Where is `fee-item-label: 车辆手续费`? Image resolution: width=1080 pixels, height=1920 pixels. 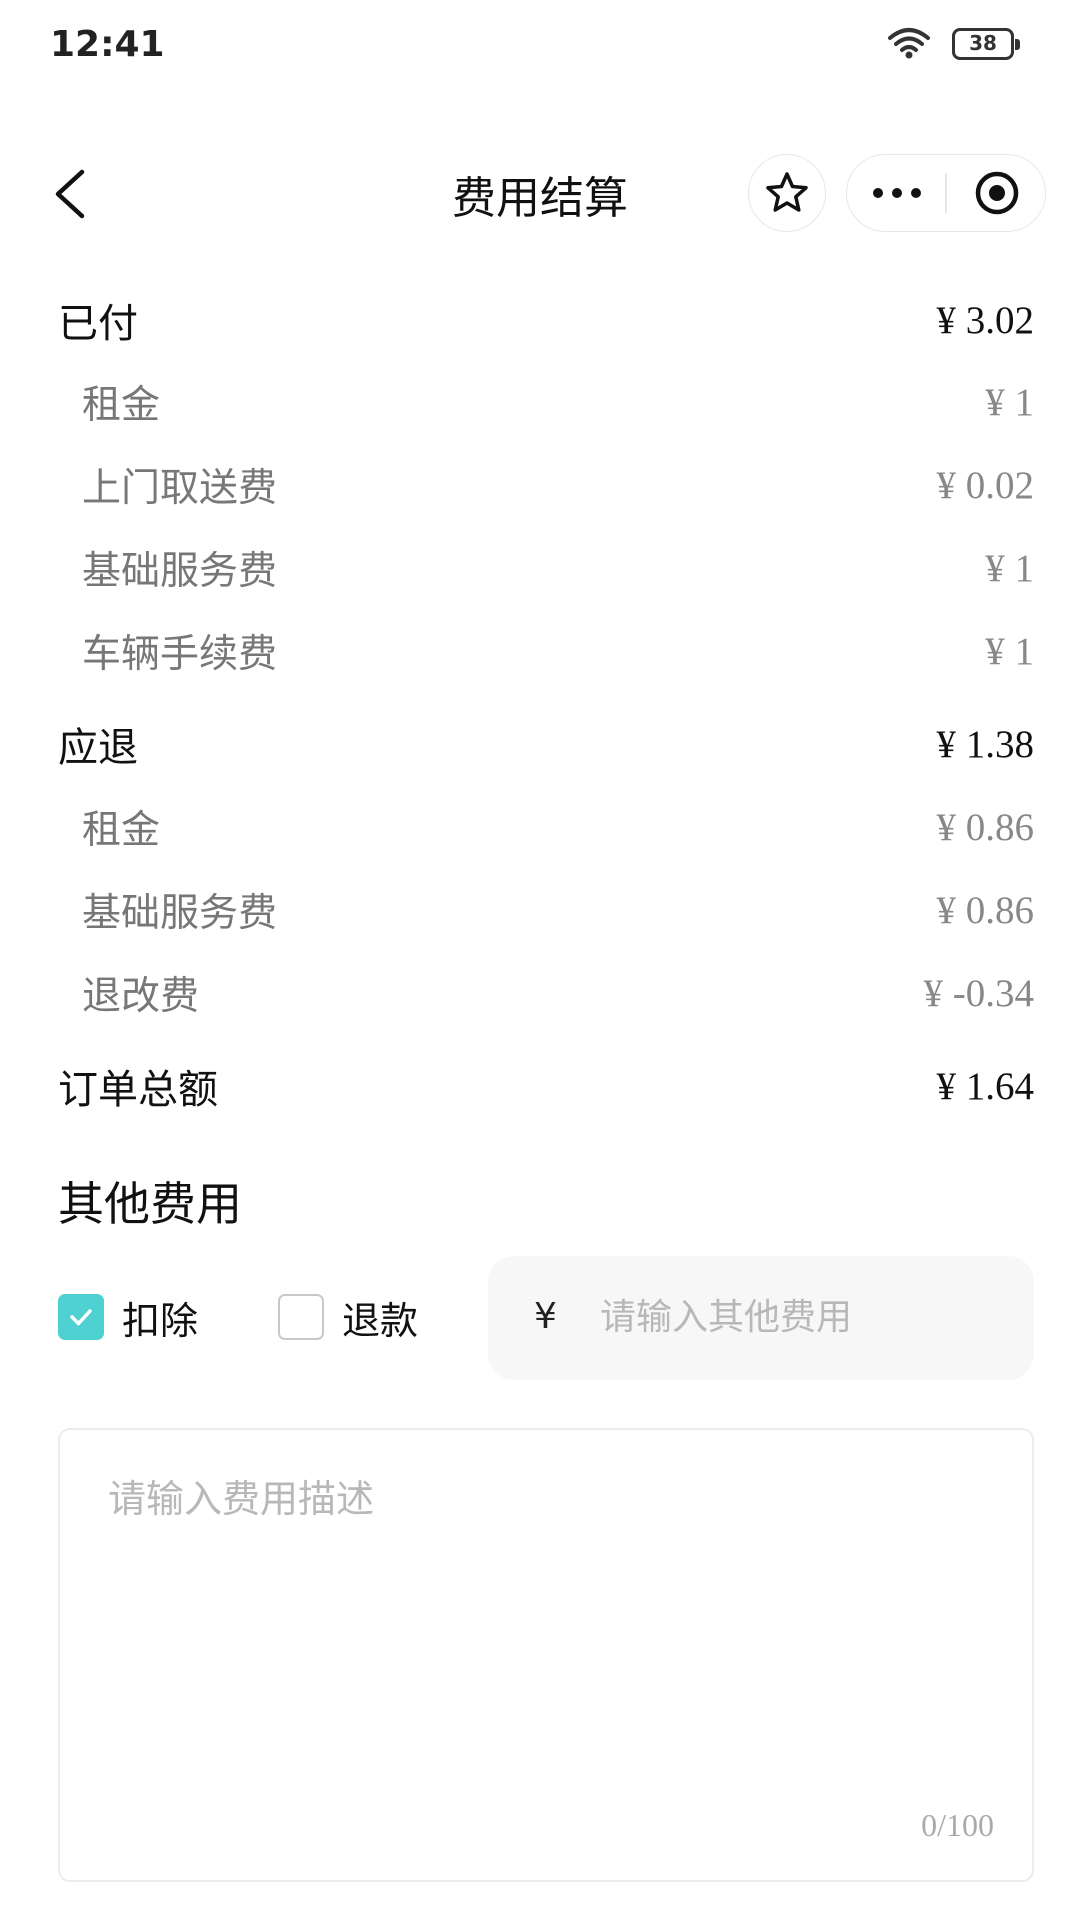
fee-item-label: 车辆手续费 is located at coordinates (180, 654).